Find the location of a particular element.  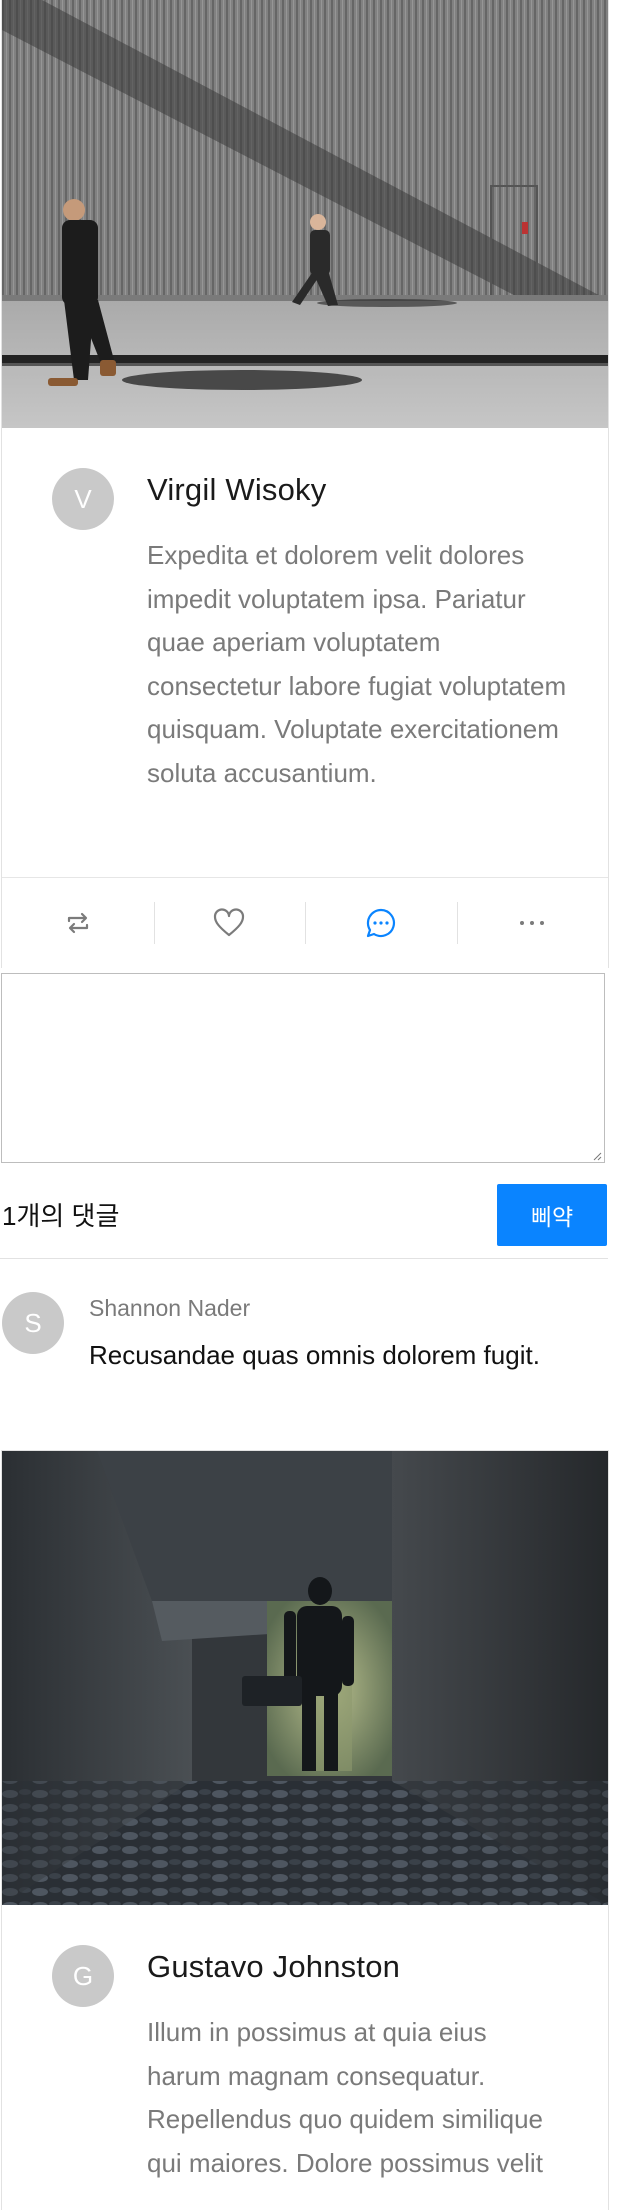

post-author: Gustavo Johnston is located at coordinates (273, 1967).